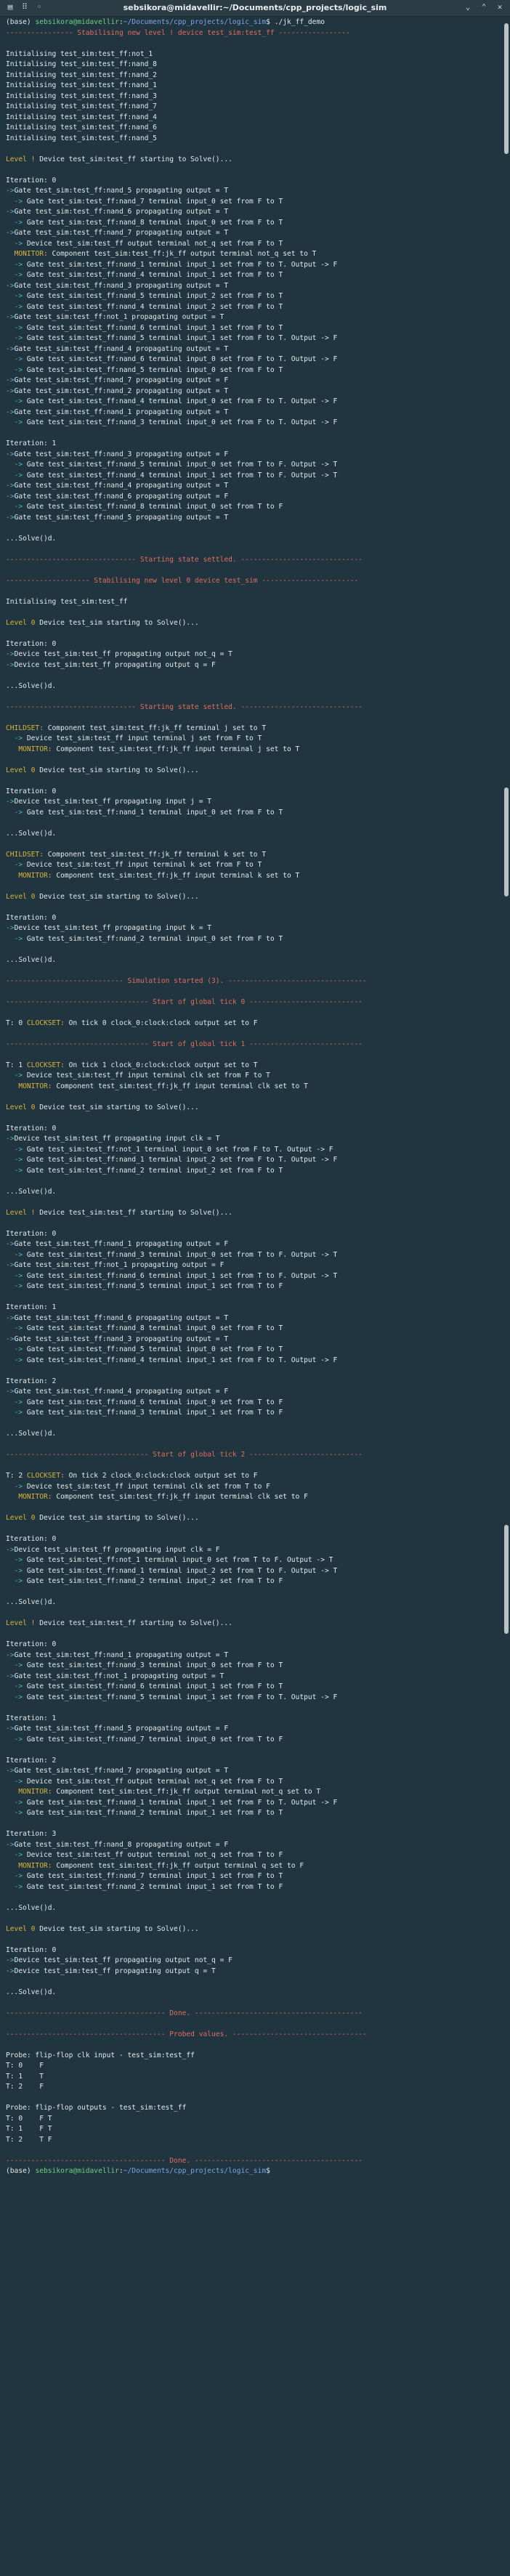 This screenshot has height=2576, width=510. What do you see at coordinates (253, 128) in the screenshot?
I see `terminal-line: Initialising test_sim:test_ff:nand_6` at bounding box center [253, 128].